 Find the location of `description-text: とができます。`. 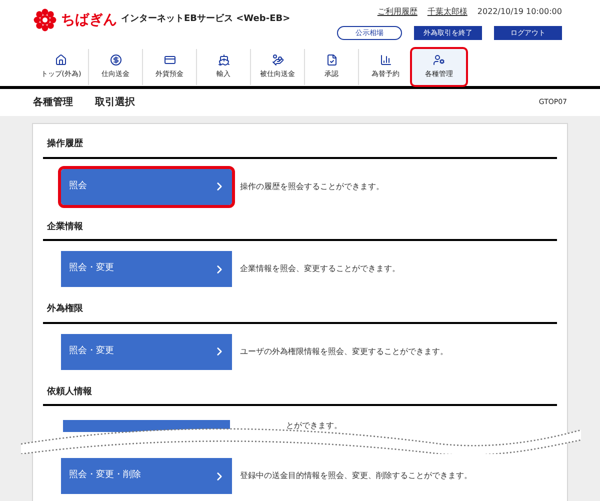

description-text: とができます。 is located at coordinates (314, 426).